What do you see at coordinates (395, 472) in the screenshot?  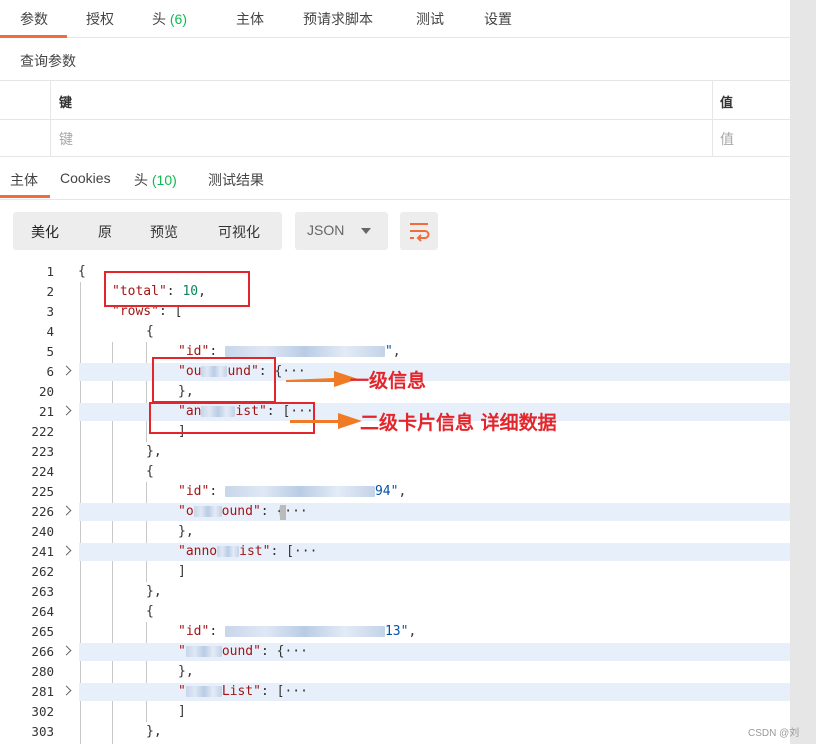 I see `code-line: 224 {` at bounding box center [395, 472].